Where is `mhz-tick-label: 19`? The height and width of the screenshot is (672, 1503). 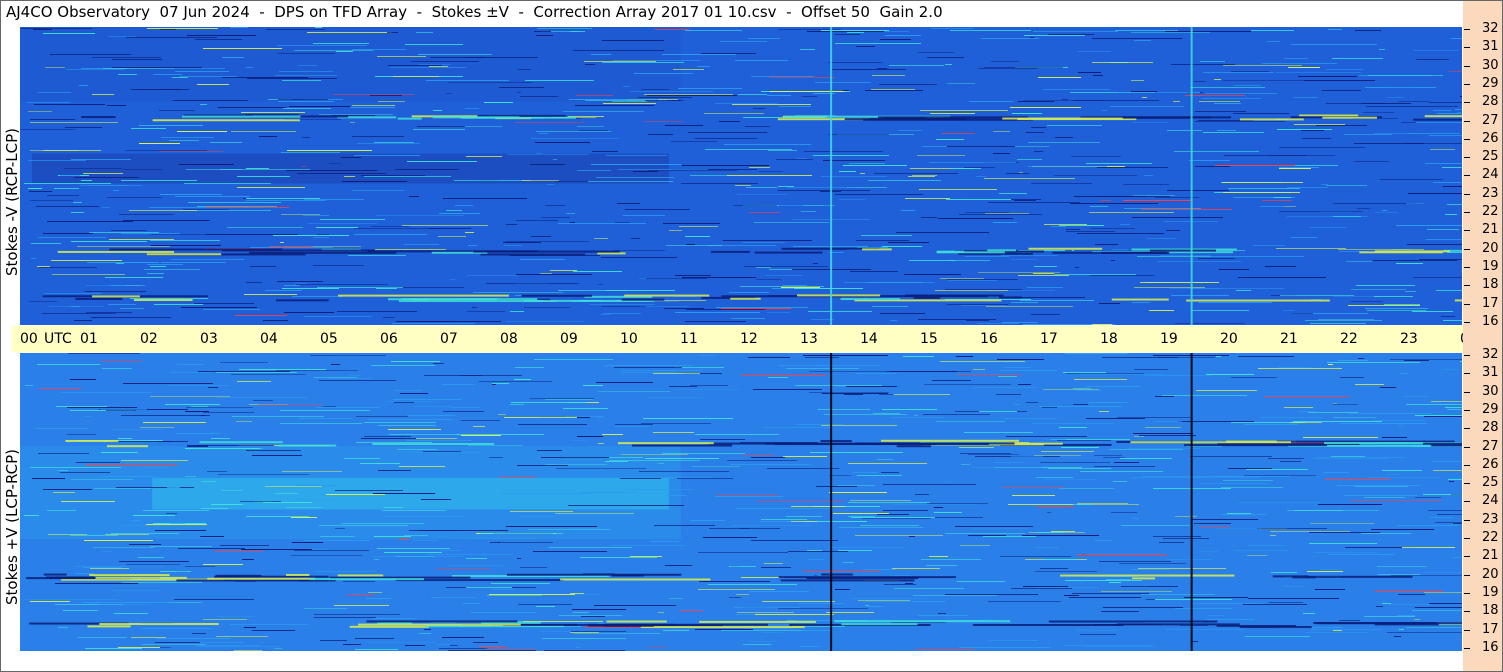 mhz-tick-label: 19 is located at coordinates (1490, 266).